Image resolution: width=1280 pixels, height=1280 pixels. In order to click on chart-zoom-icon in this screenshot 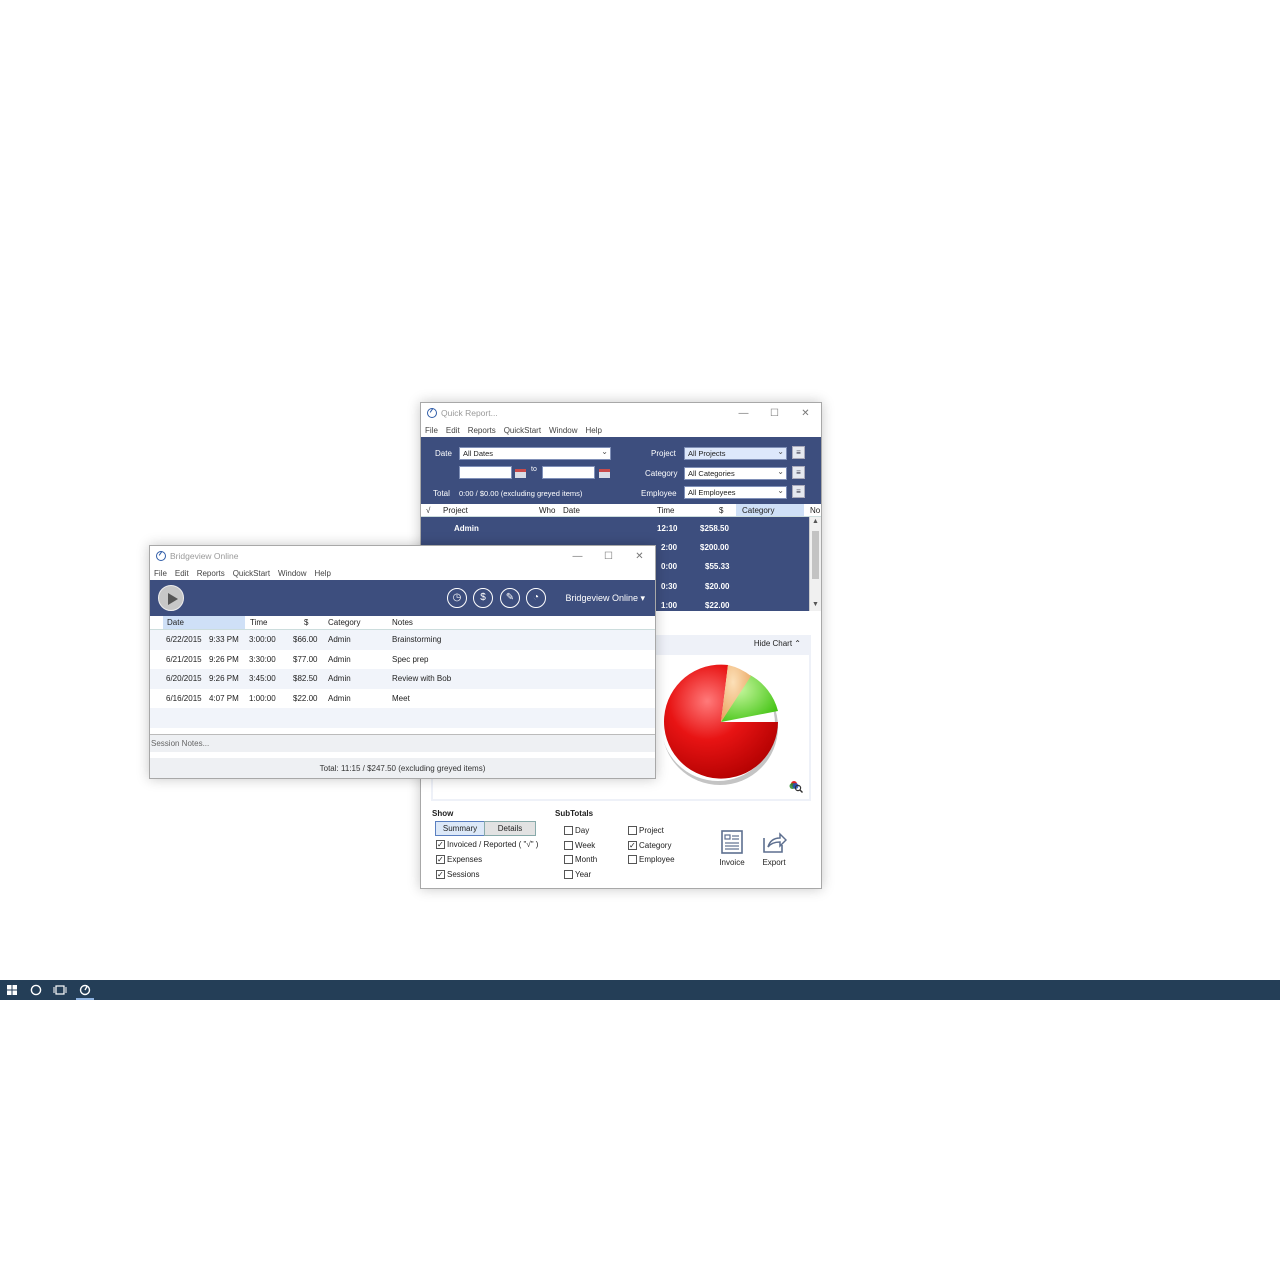, I will do `click(796, 786)`.